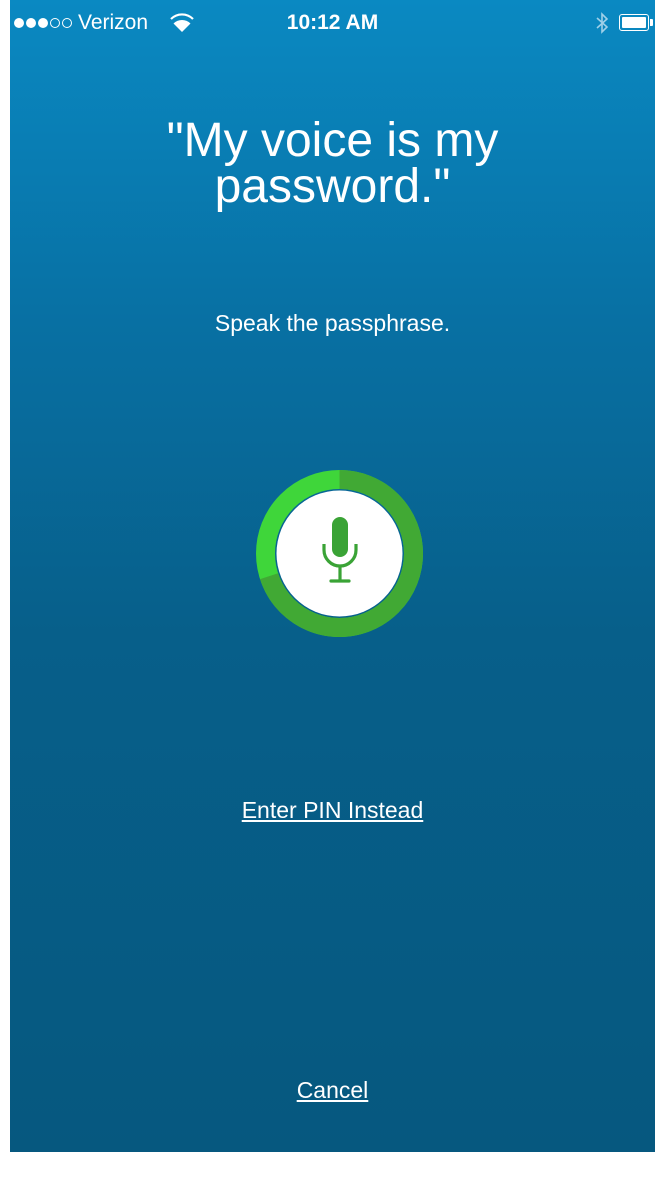 Image resolution: width=662 pixels, height=1179 pixels. I want to click on enter-pin-link: Enter PIN Instead, so click(332, 810).